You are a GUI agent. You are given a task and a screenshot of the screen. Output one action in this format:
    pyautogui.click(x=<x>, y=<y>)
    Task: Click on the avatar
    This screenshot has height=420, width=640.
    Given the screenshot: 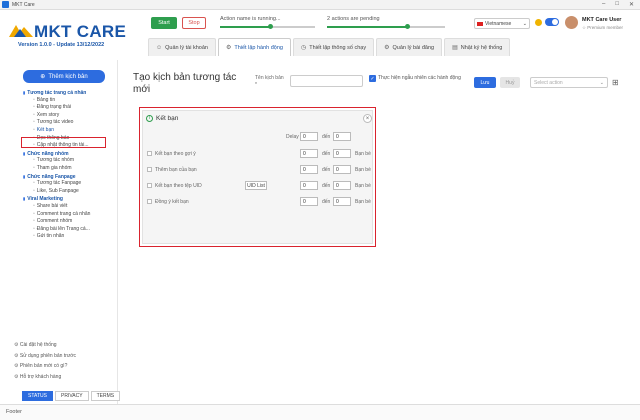 What is the action you would take?
    pyautogui.click(x=571, y=22)
    